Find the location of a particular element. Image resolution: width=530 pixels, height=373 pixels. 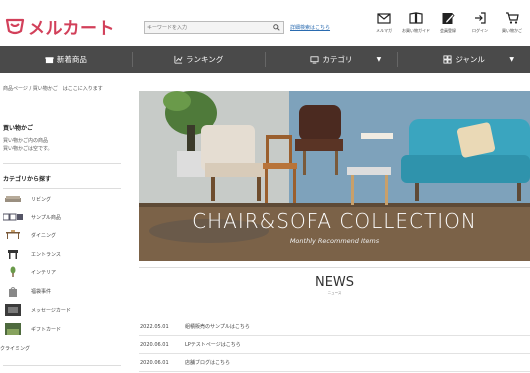

news-divider is located at coordinates (334, 267).